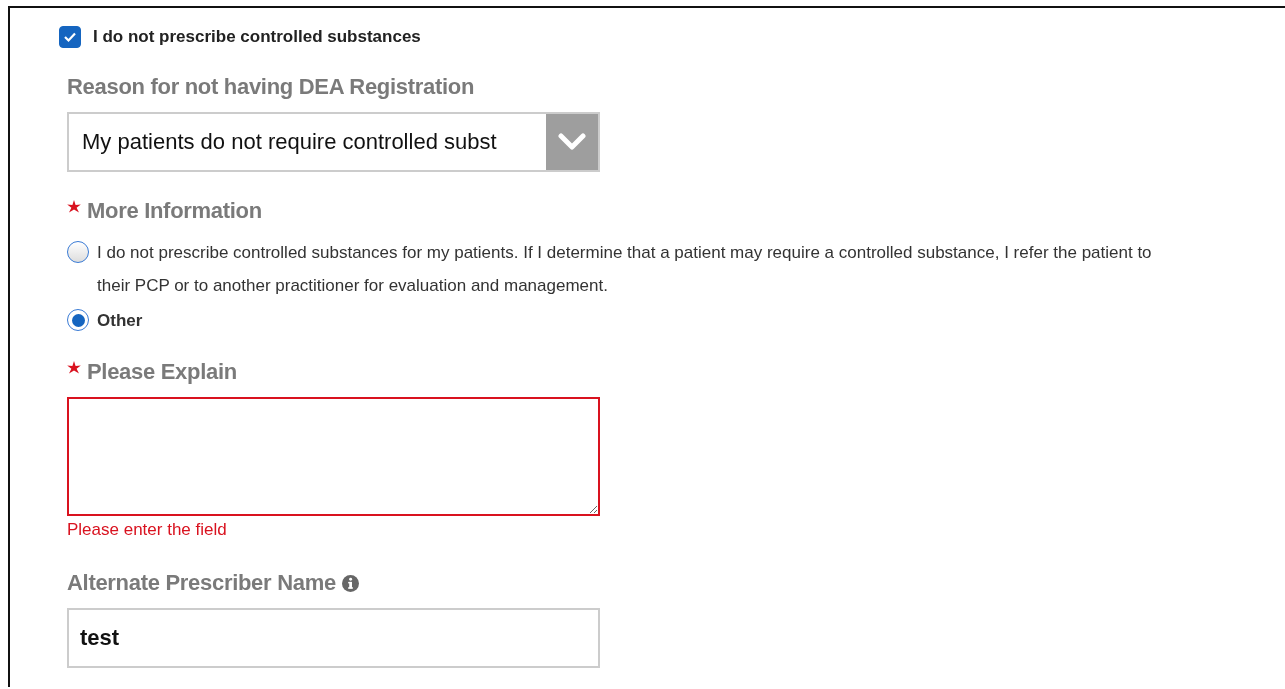 This screenshot has height=689, width=1285. What do you see at coordinates (625, 269) in the screenshot?
I see `radio-label: I do not prescribe controlled substances for my patients. If I determine that a patient may require a controlled substance, I refer the patient to their PCP or to another practitioner for evaluation and management.` at bounding box center [625, 269].